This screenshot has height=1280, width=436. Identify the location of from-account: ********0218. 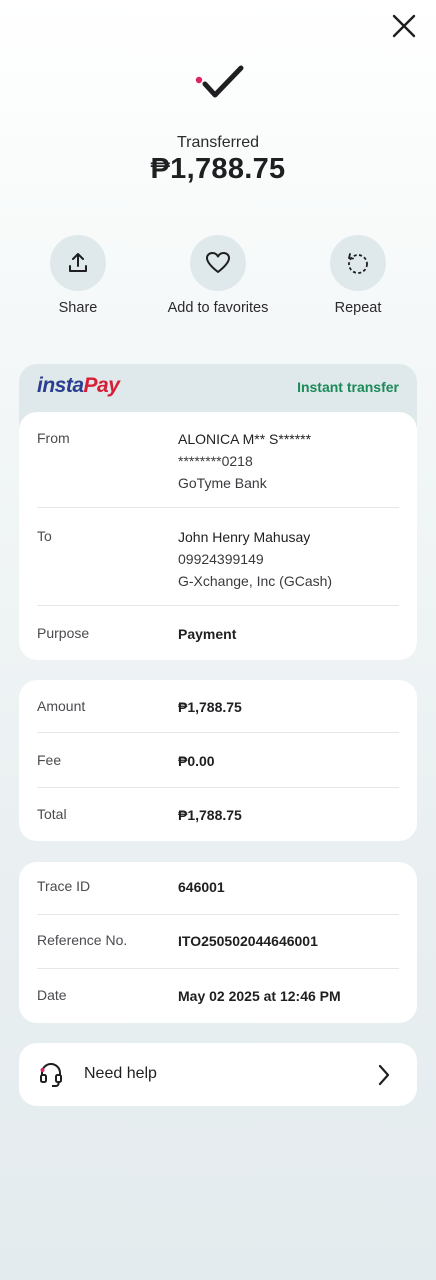
(215, 461).